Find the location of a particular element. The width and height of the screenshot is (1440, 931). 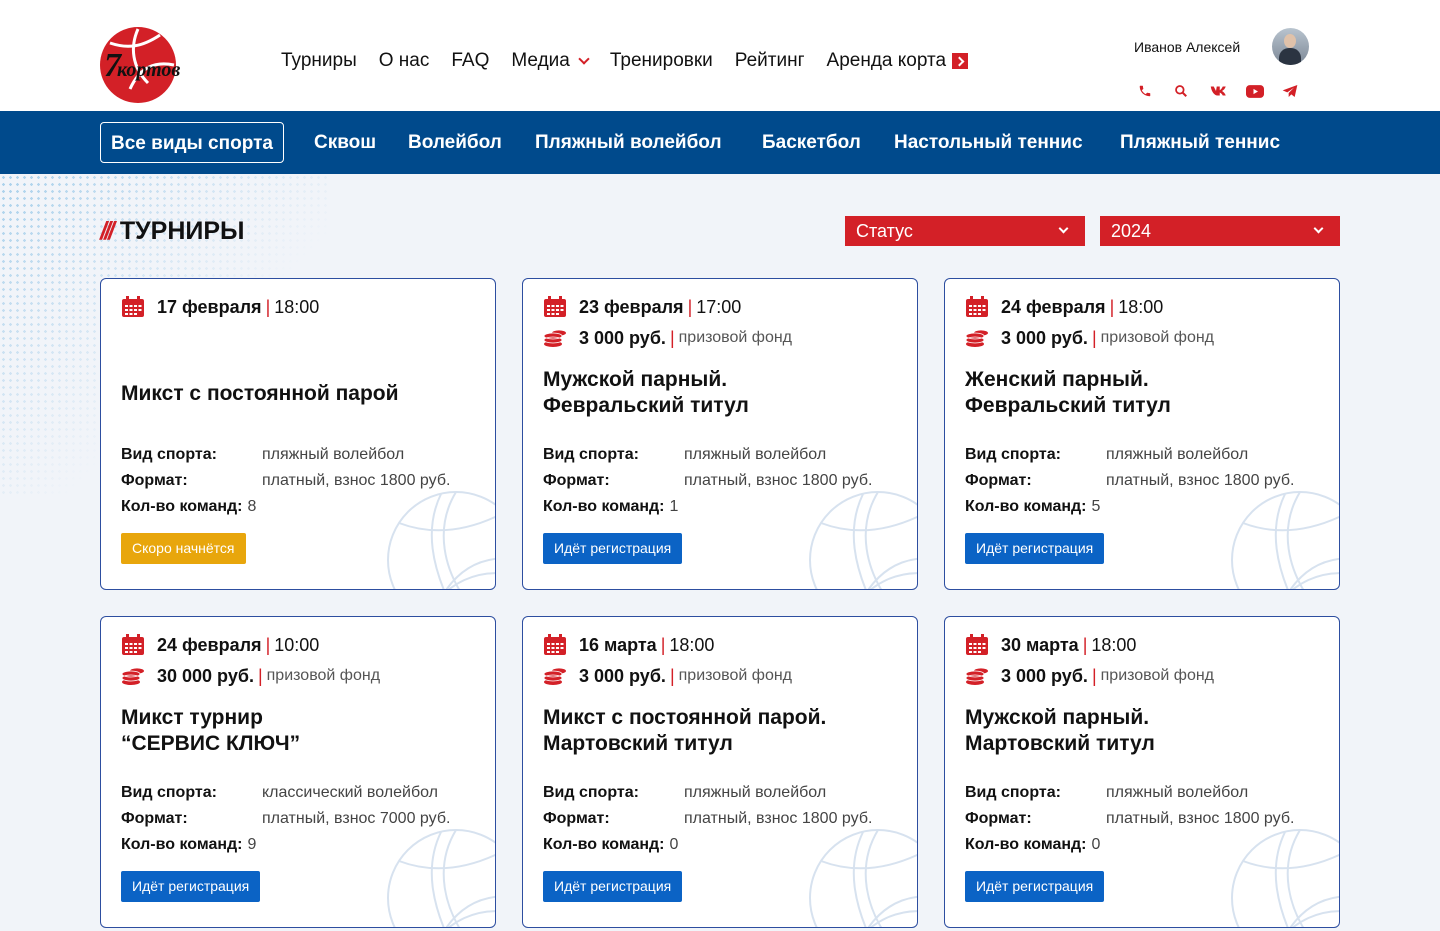

user-profile: Иванов Алексей is located at coordinates (1222, 48).